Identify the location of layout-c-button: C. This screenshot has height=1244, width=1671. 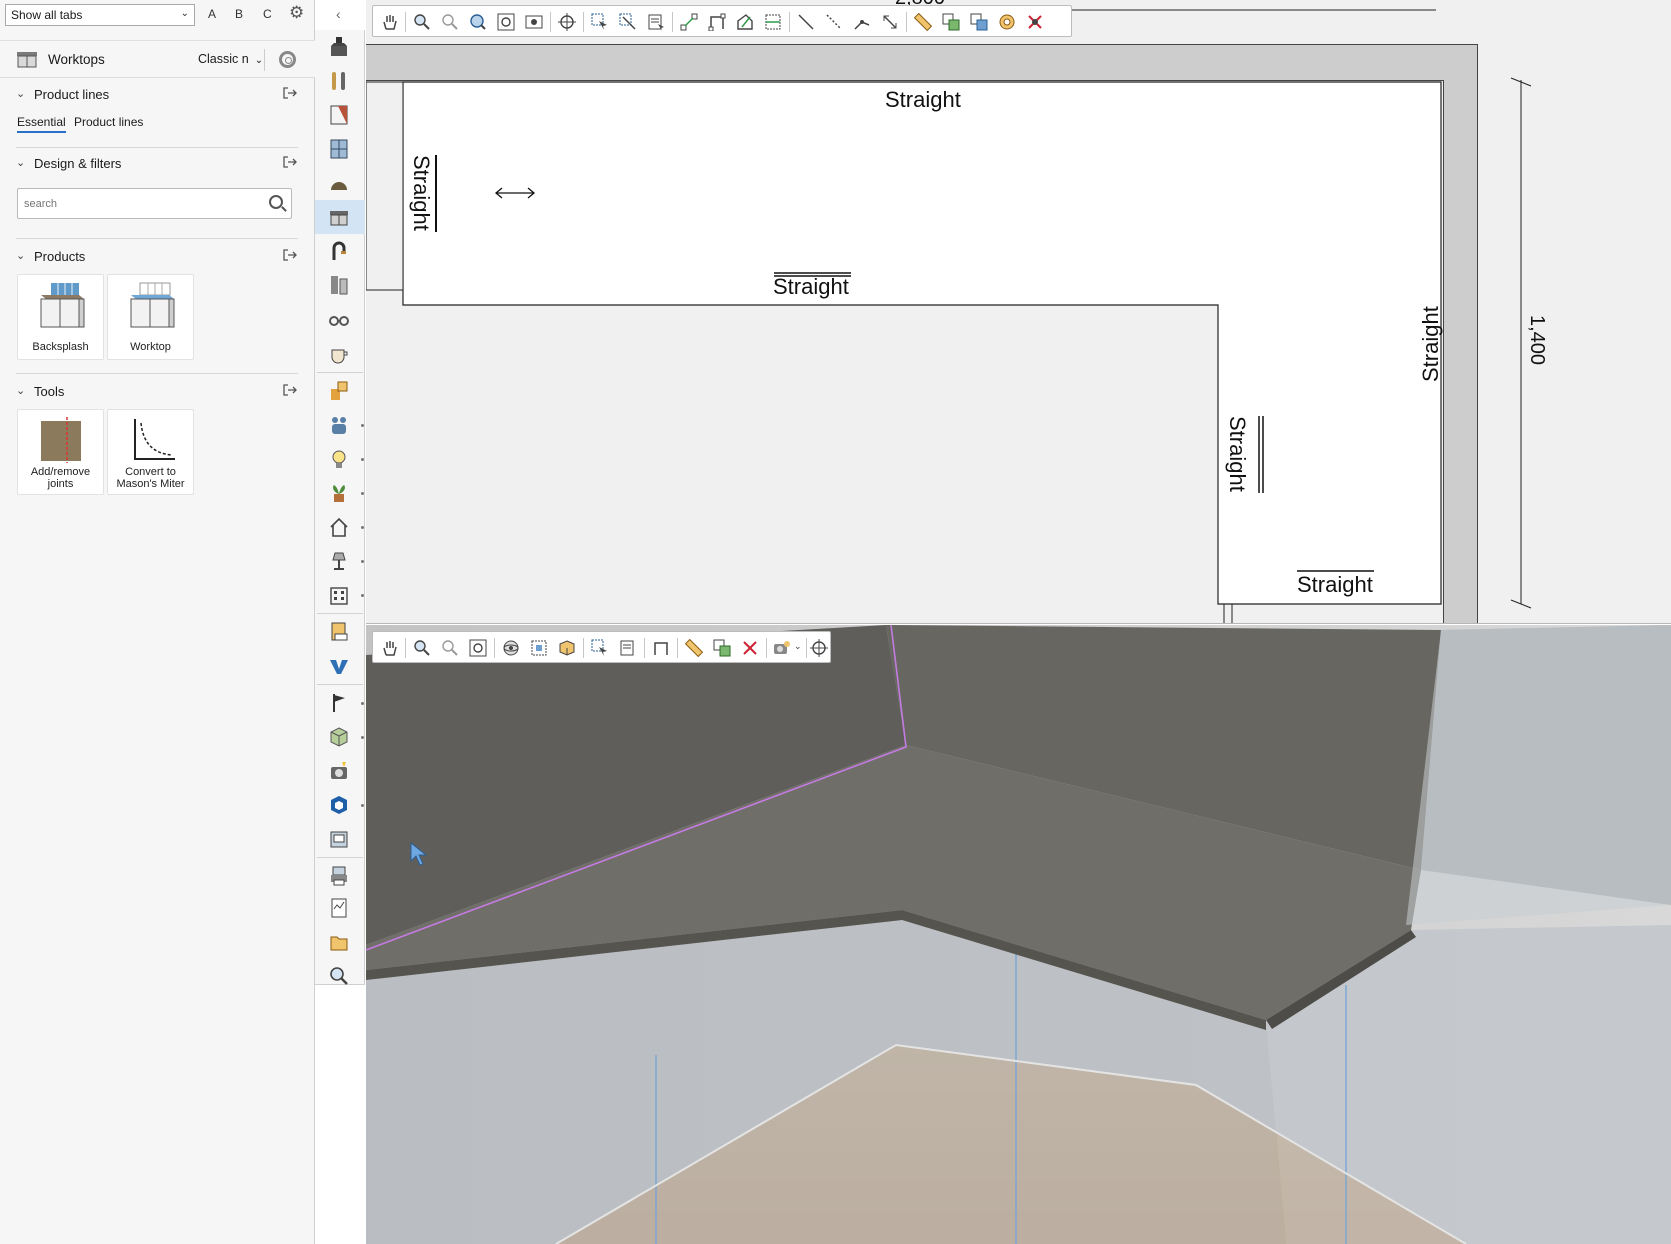
(267, 14).